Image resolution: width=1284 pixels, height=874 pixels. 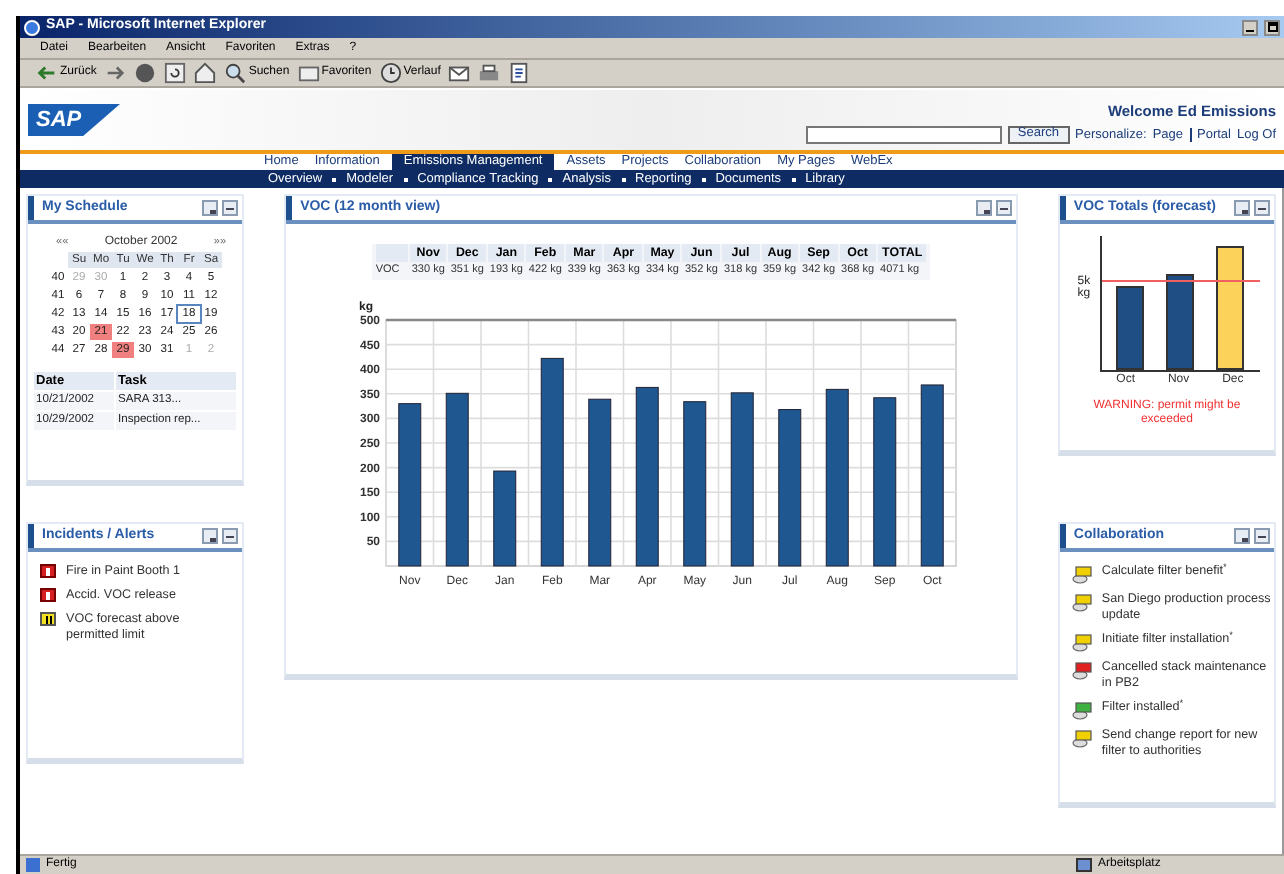 I want to click on warning-icon, so click(x=48, y=619).